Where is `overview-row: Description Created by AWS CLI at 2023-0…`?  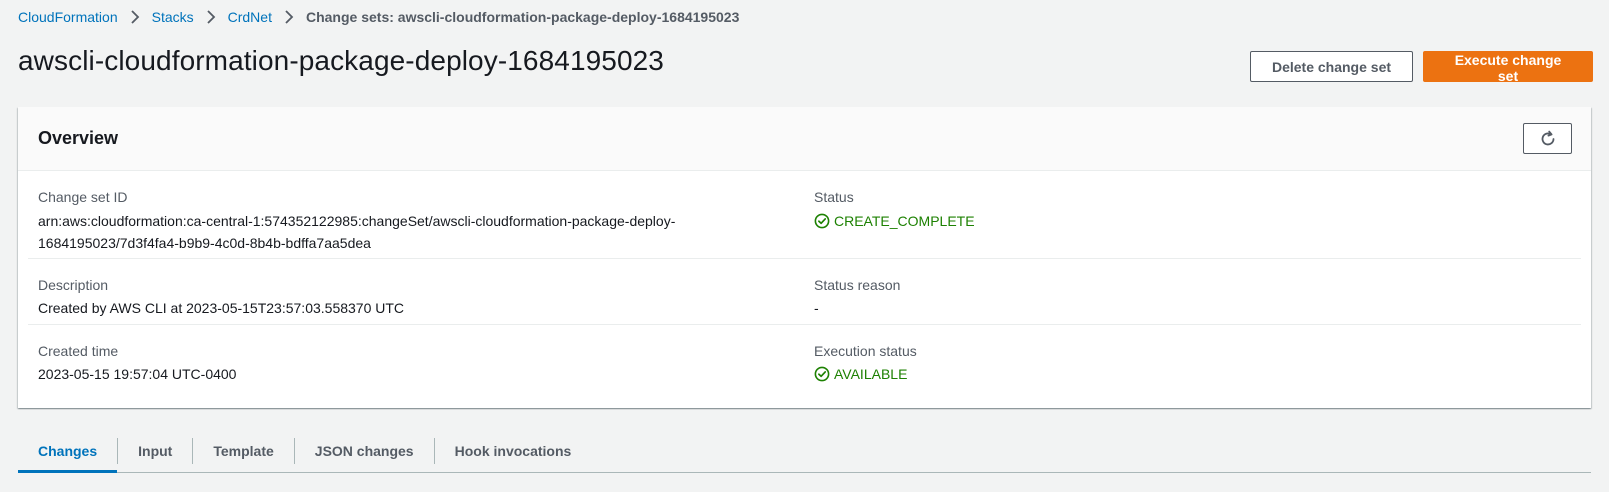 overview-row: Description Created by AWS CLI at 2023-0… is located at coordinates (804, 292).